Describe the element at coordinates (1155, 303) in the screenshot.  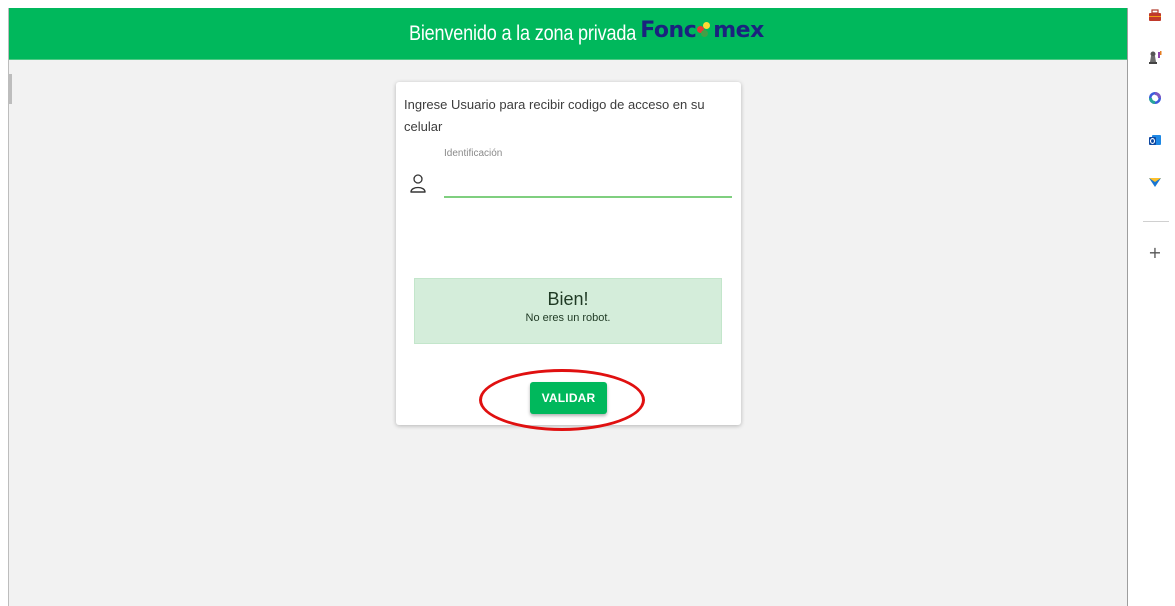
I see `browser-side-panel: +` at that location.